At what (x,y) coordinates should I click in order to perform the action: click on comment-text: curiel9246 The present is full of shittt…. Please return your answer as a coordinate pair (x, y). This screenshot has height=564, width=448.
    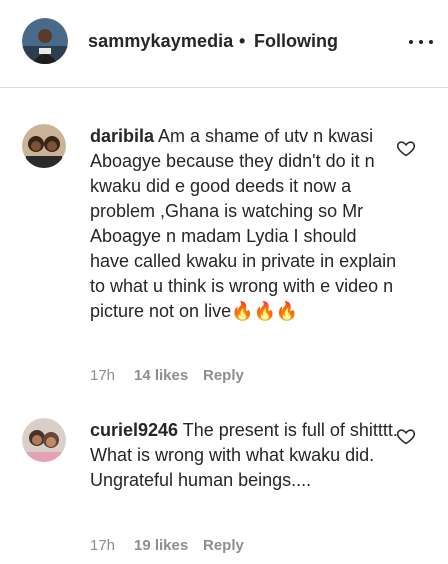
    Looking at the image, I should click on (245, 455).